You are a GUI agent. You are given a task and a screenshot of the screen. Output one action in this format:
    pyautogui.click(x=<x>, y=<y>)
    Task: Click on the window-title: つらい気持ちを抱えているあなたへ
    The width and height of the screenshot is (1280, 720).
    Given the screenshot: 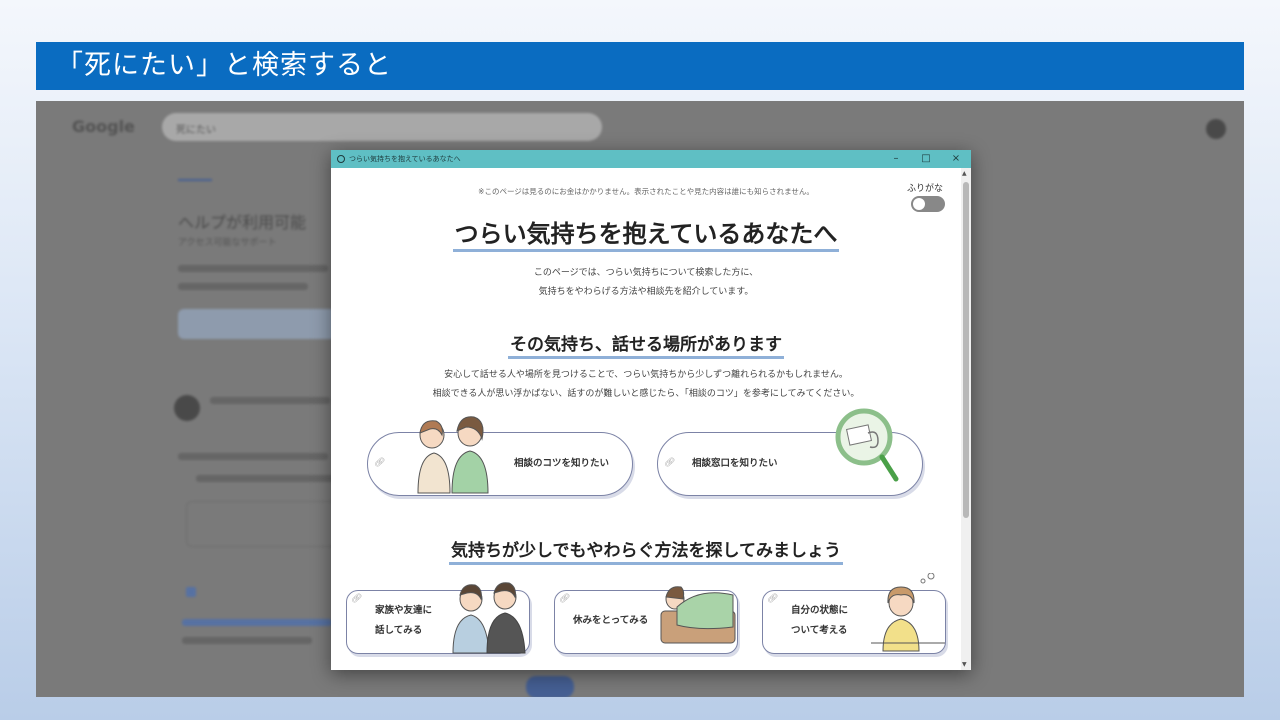 What is the action you would take?
    pyautogui.click(x=405, y=159)
    